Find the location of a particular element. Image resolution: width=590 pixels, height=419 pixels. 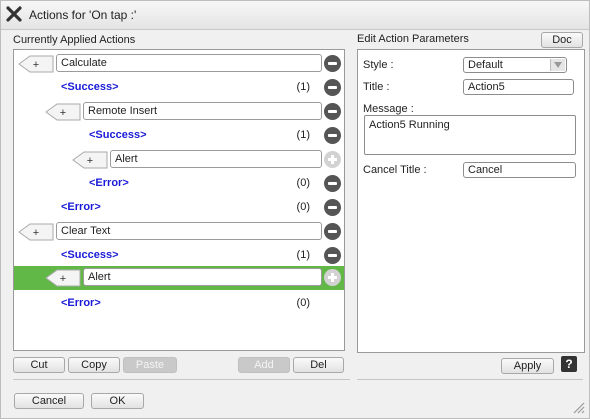

style-label: Style : is located at coordinates (378, 65).